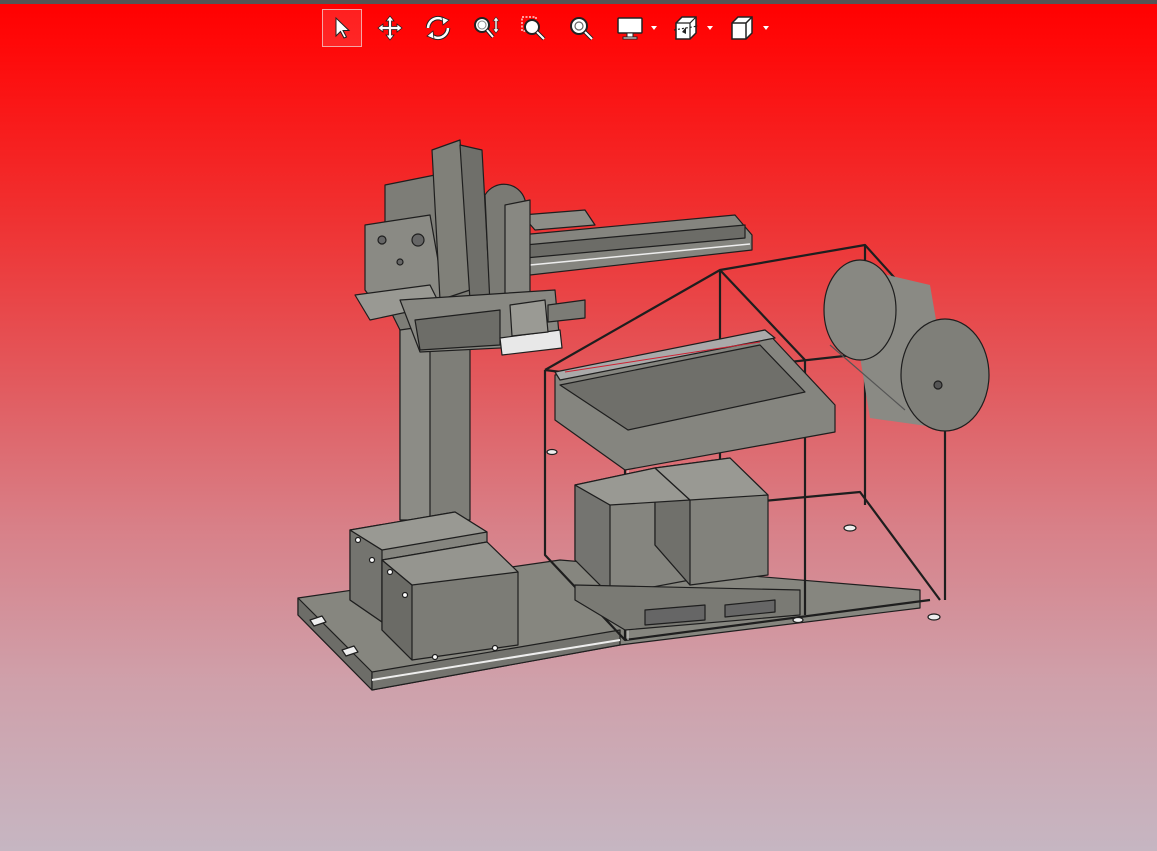 The height and width of the screenshot is (851, 1157). Describe the element at coordinates (695, 400) in the screenshot. I see `conveyor-tray` at that location.